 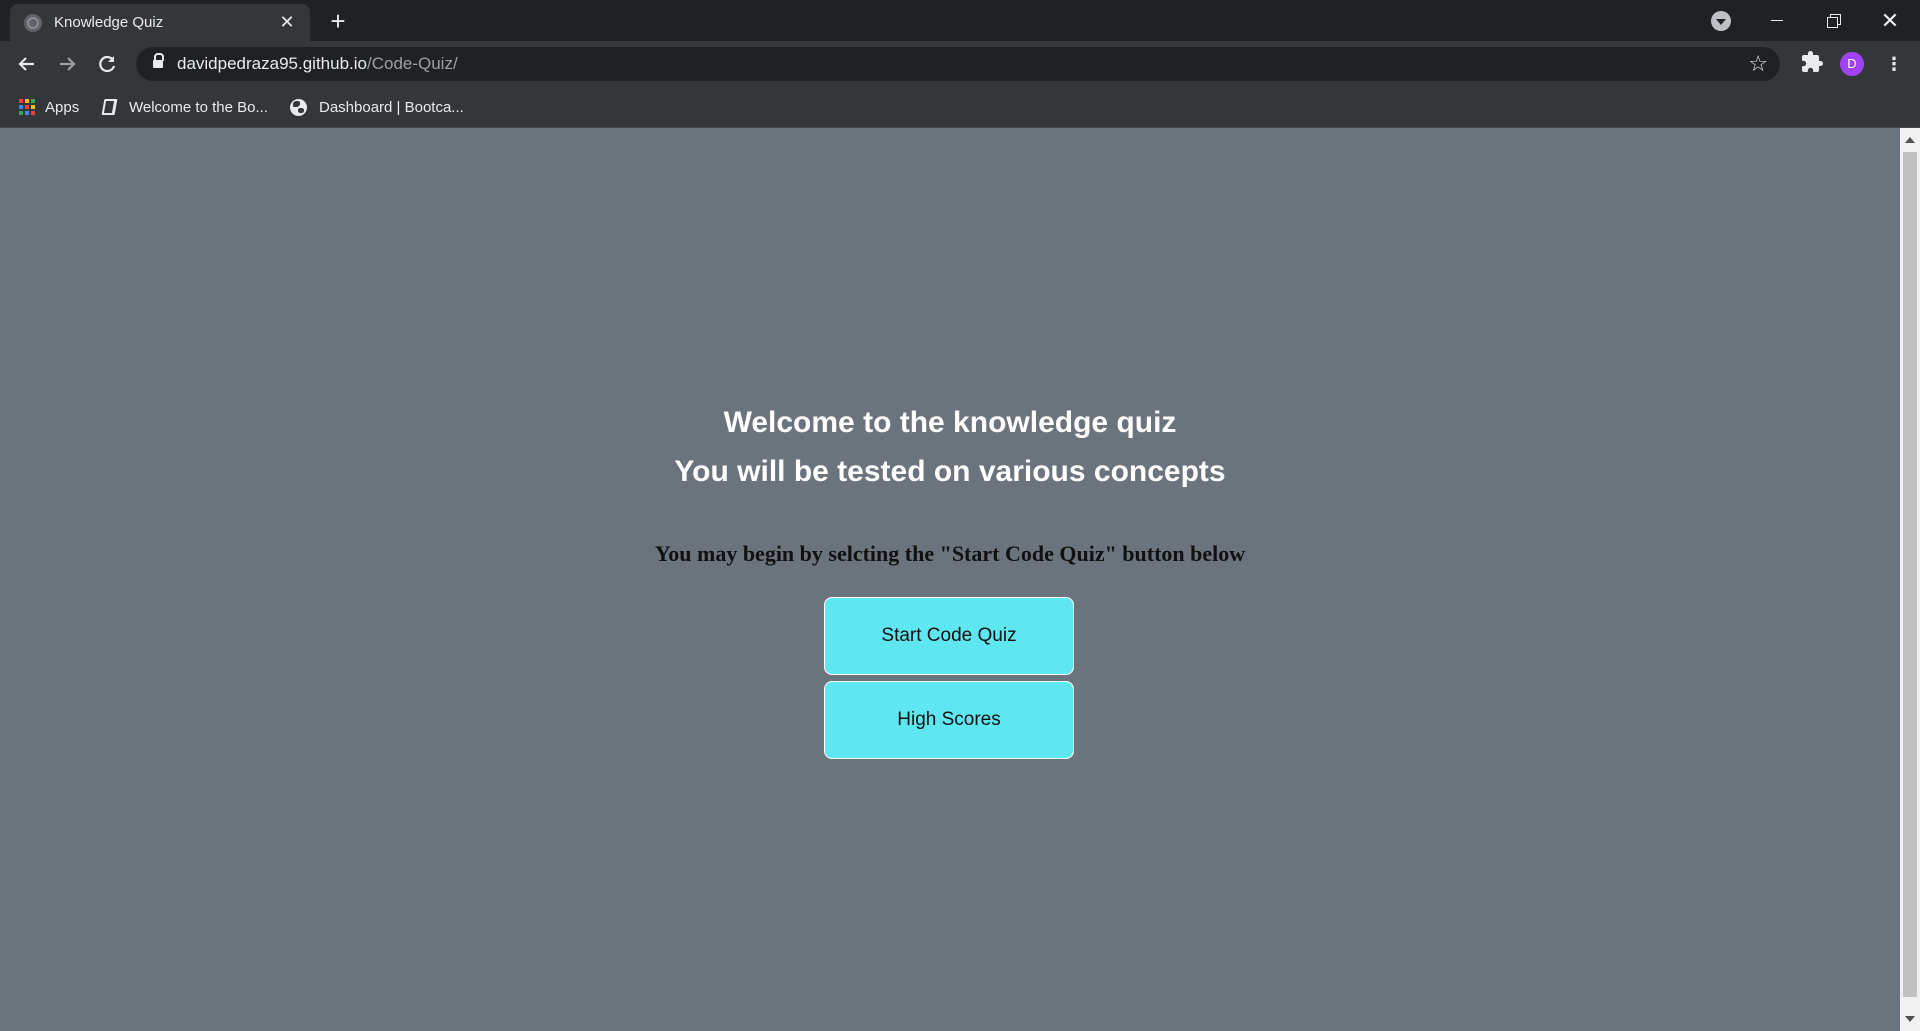 I want to click on book-icon, so click(x=109, y=107).